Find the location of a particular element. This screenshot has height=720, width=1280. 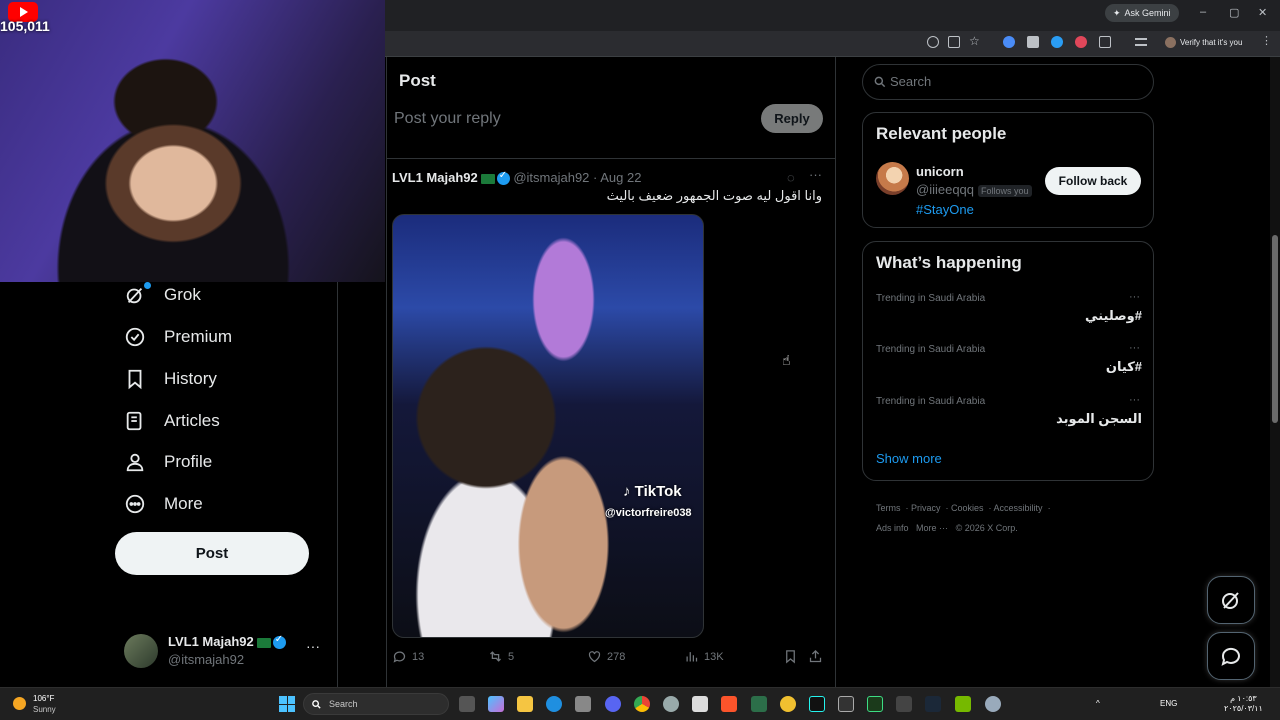

nav-grok: Grok is located at coordinates (162, 295).